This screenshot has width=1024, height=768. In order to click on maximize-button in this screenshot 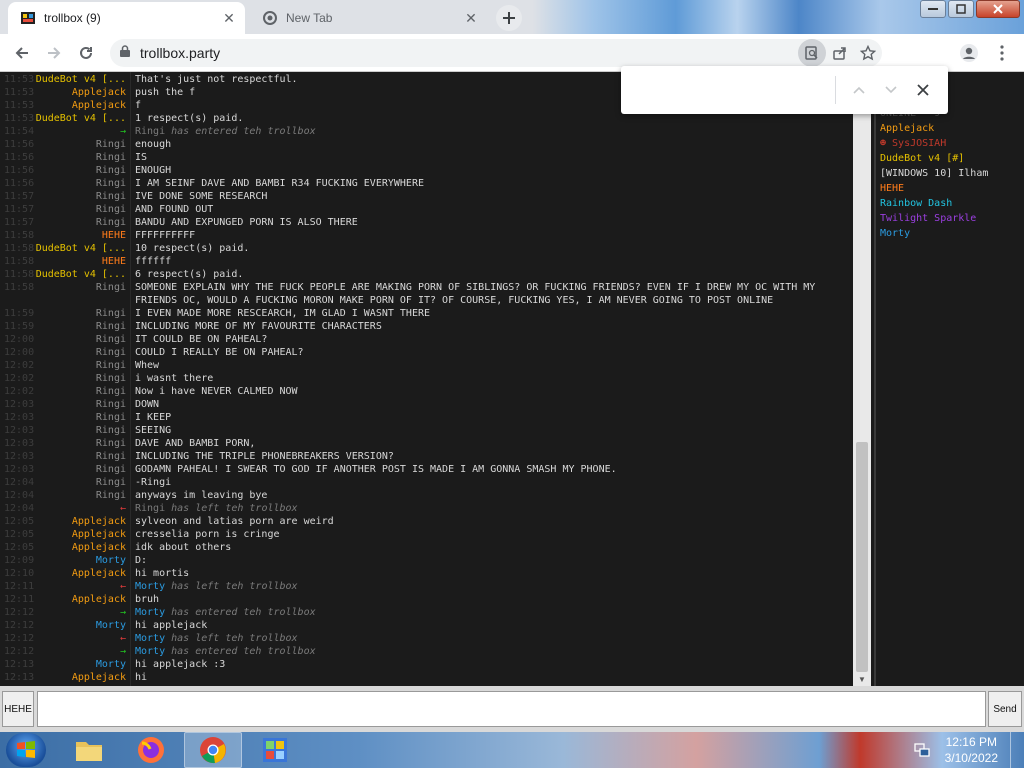, I will do `click(961, 9)`.